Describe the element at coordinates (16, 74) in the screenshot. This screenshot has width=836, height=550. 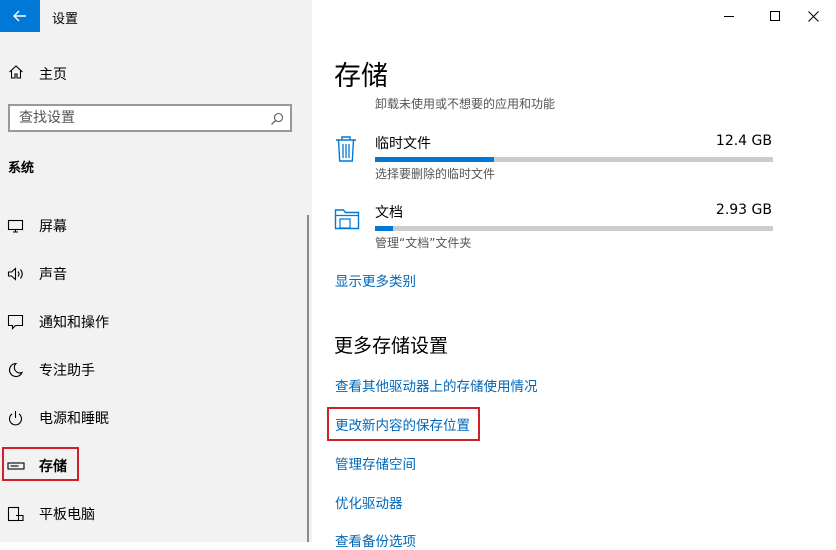
I see `home-icon` at that location.